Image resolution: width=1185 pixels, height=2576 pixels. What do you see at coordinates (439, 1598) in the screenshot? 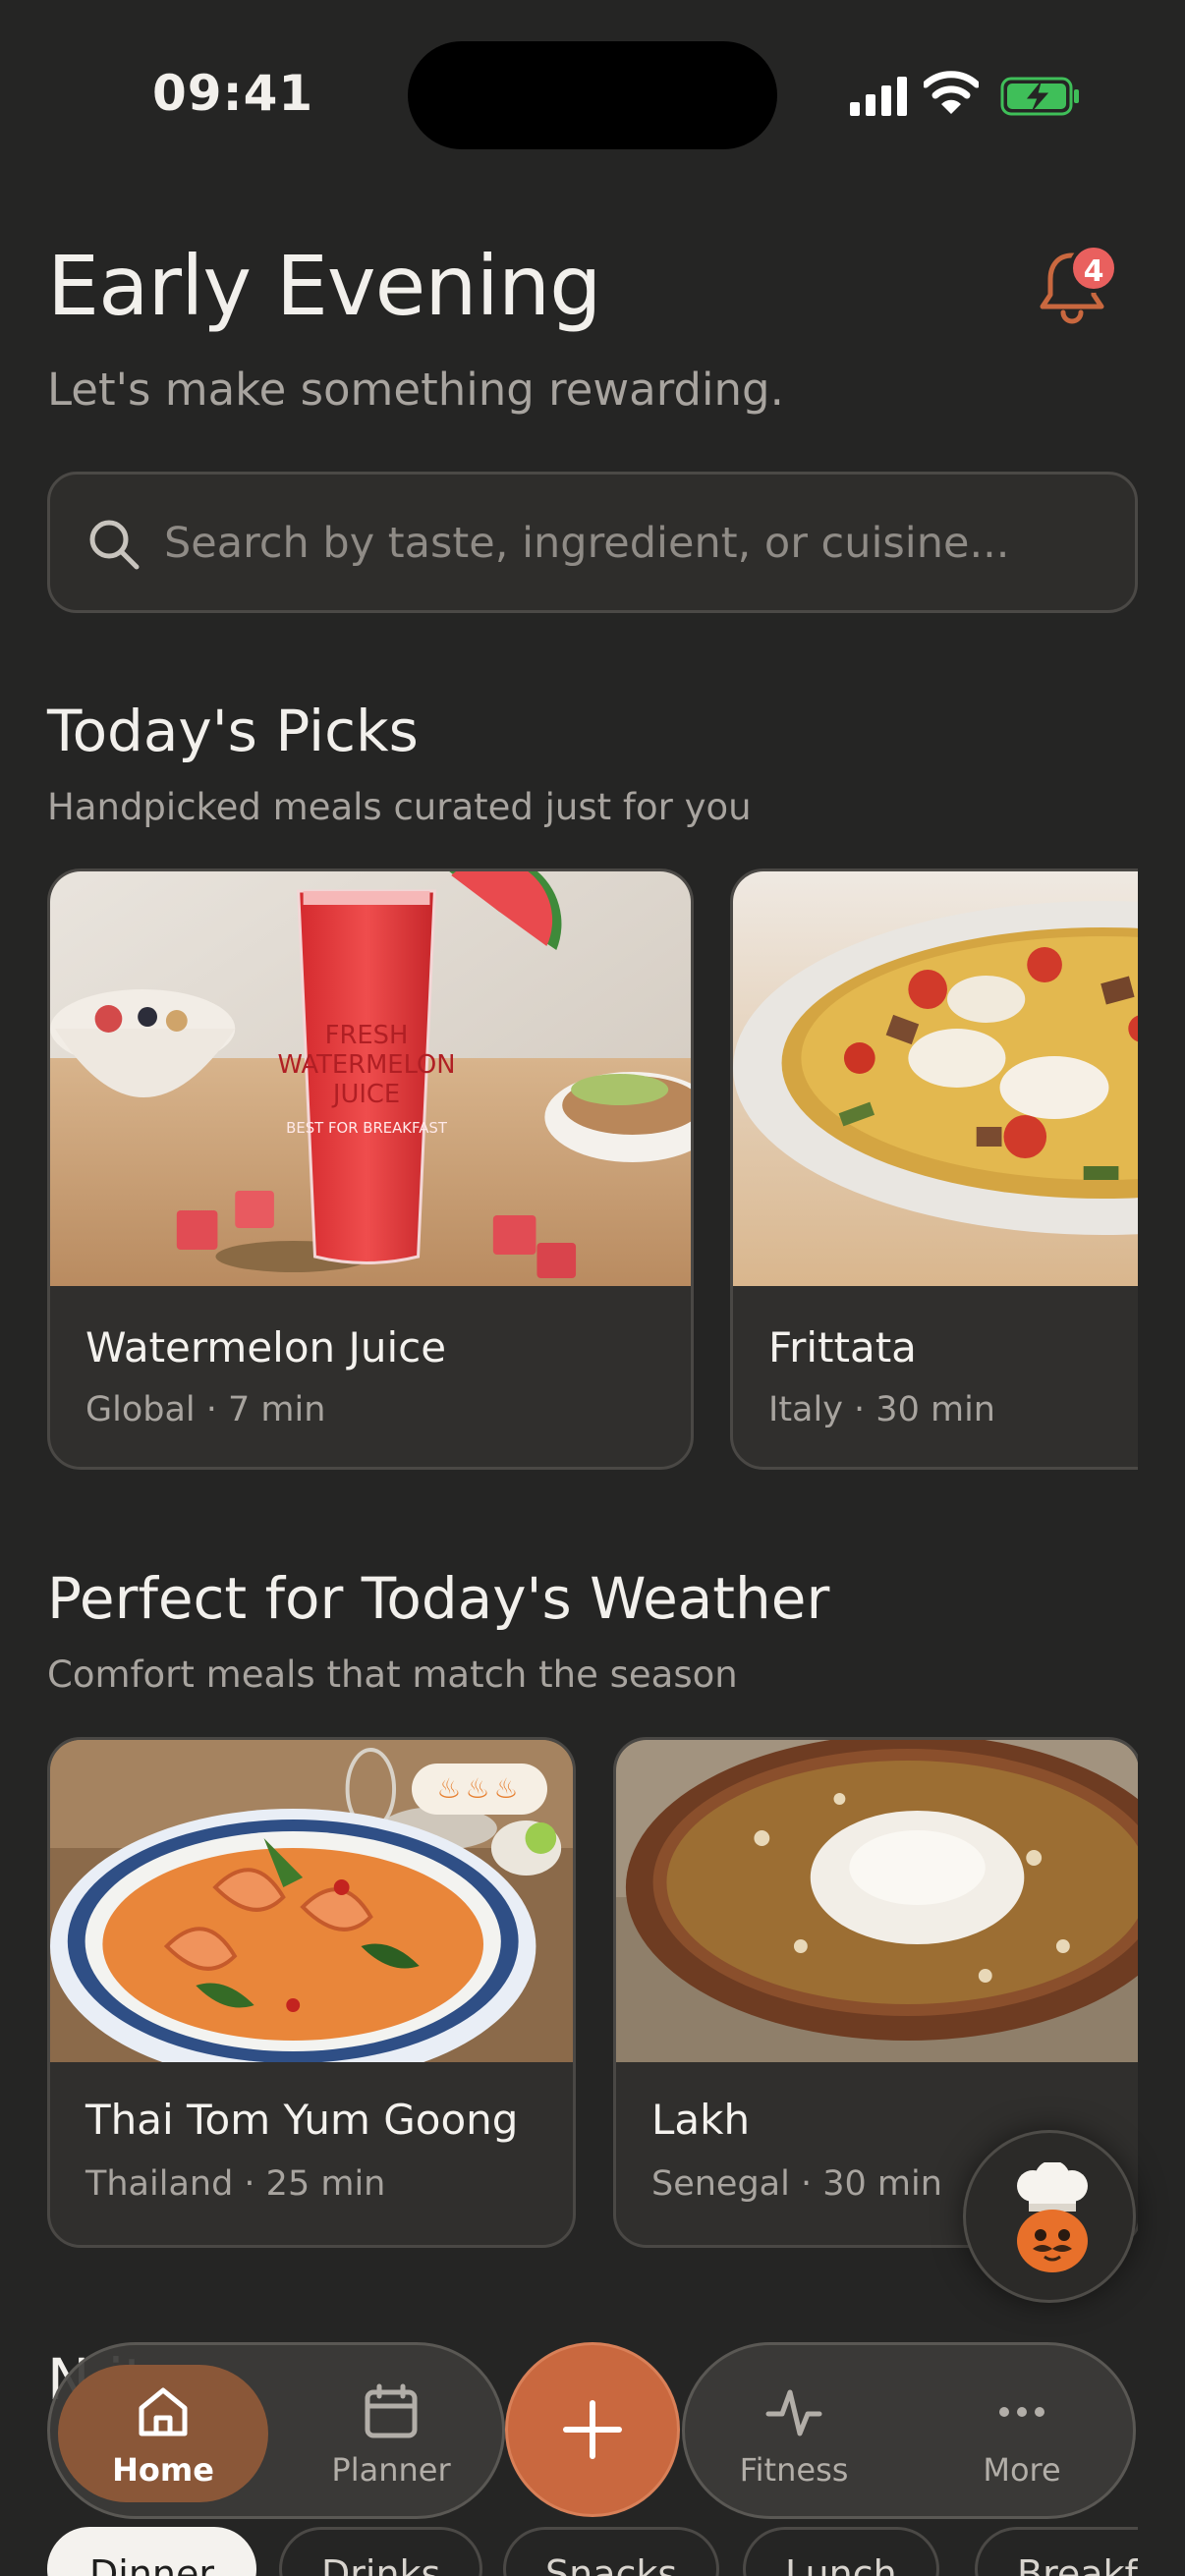
I see `weather-section-title: Perfect for Today's Weather` at bounding box center [439, 1598].